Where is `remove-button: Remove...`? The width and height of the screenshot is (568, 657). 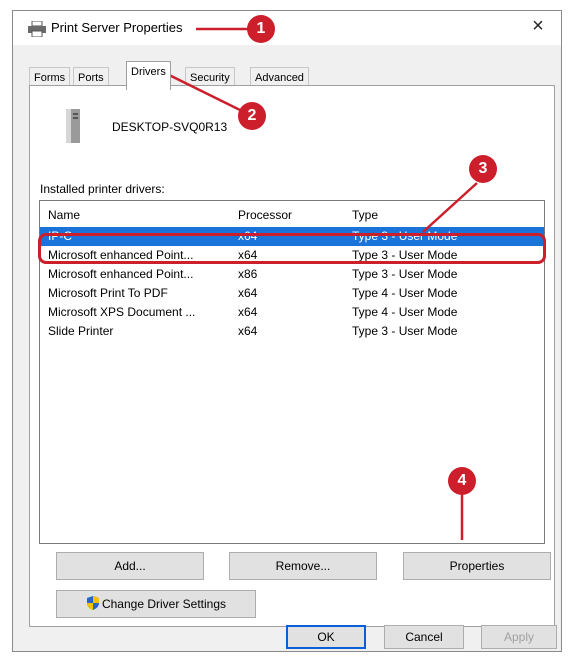 remove-button: Remove... is located at coordinates (303, 566).